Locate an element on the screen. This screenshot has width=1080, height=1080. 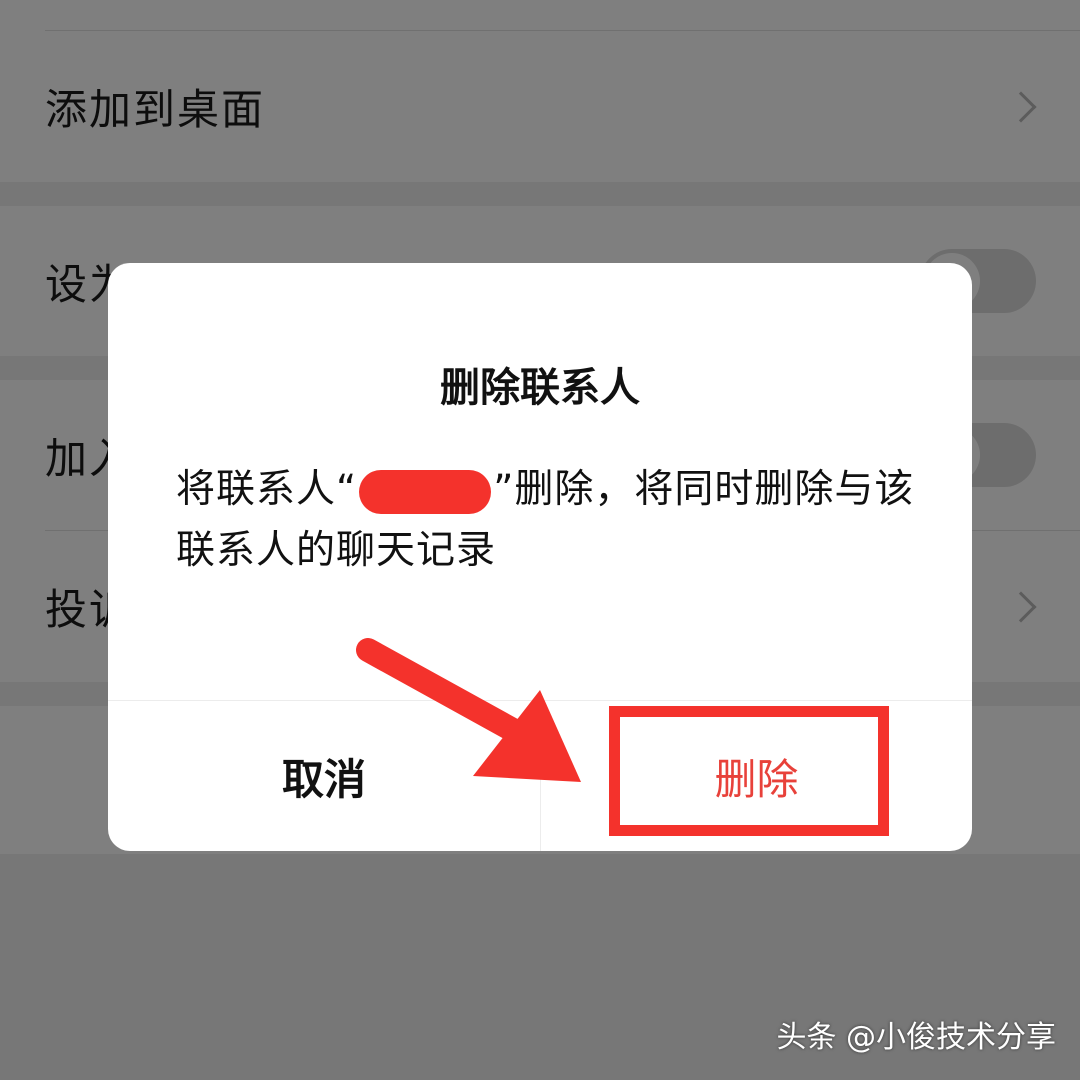
annotation-arrow-icon is located at coordinates (468, 710).